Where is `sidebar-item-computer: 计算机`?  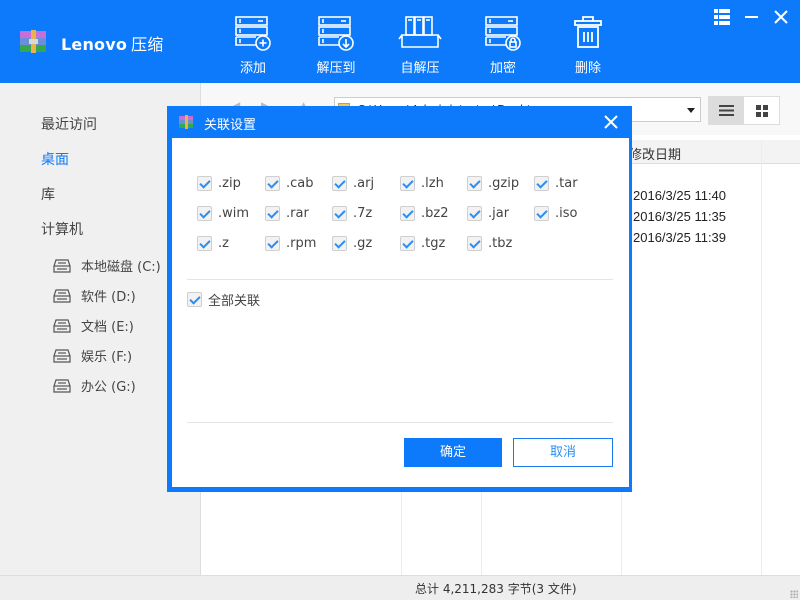
sidebar-item-computer: 计算机 is located at coordinates (62, 229).